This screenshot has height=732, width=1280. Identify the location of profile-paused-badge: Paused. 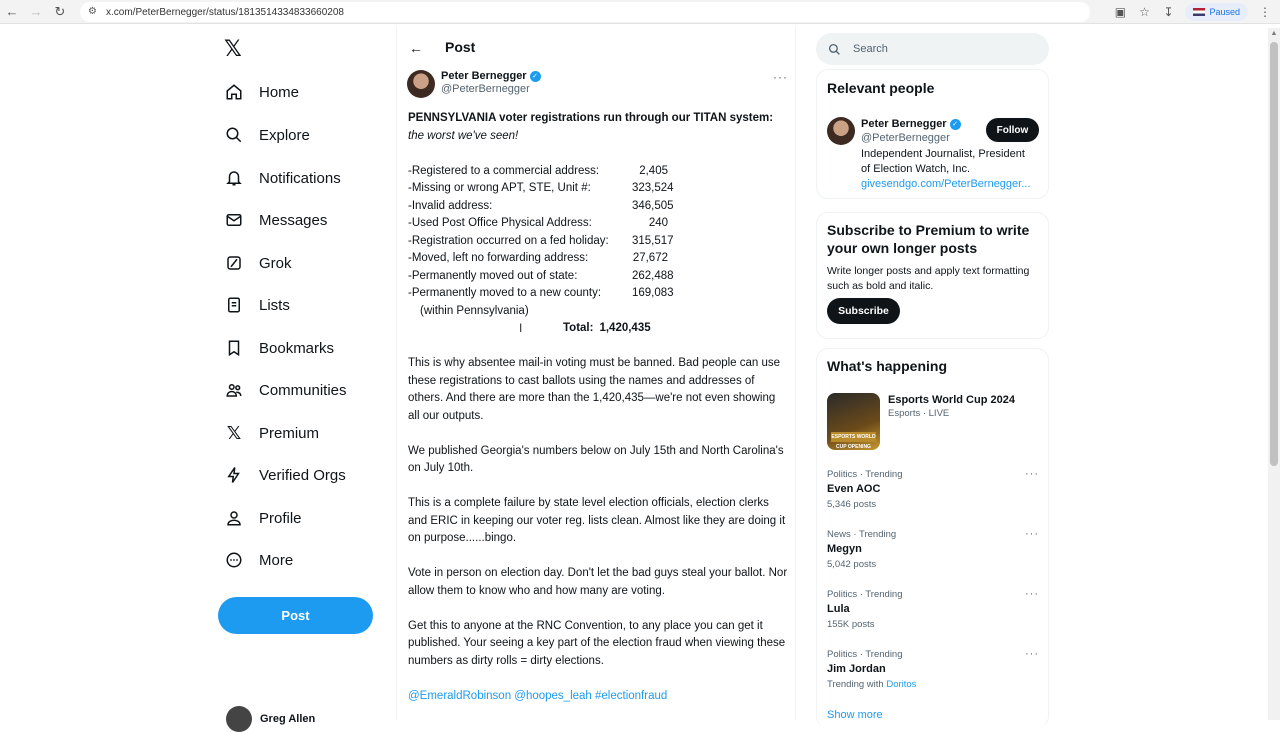
(1216, 12).